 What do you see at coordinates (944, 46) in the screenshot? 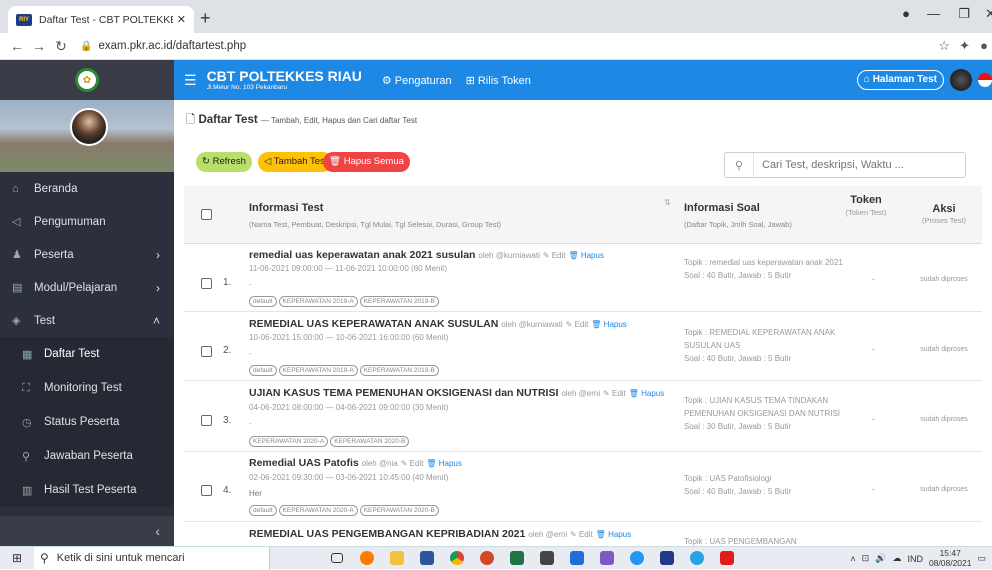
I see `bookmark-star-icon: ☆` at bounding box center [944, 46].